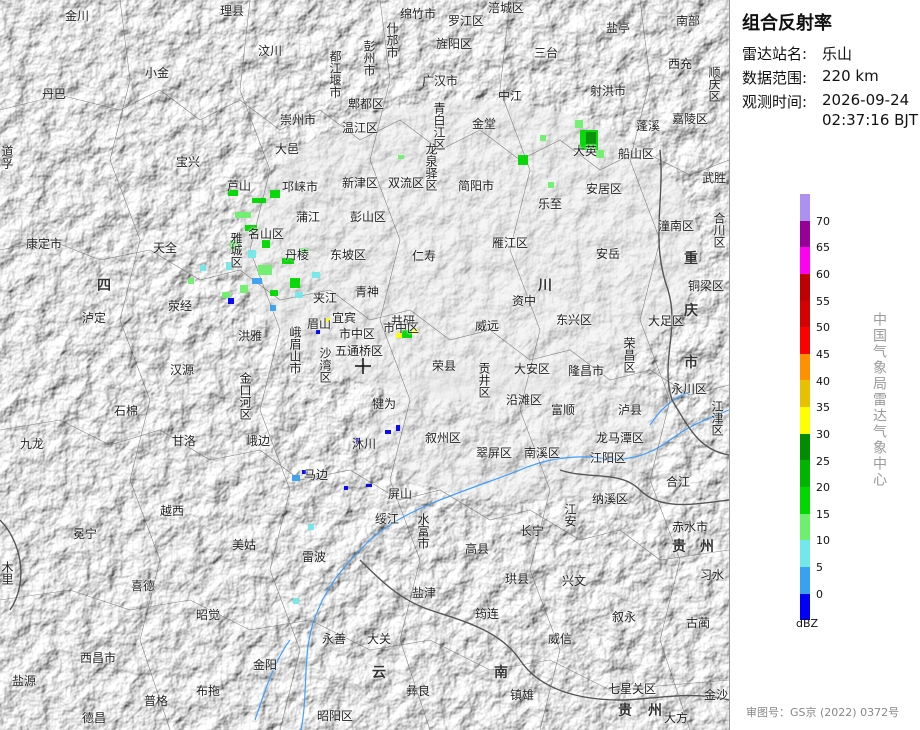 The width and height of the screenshot is (920, 730). I want to click on place-name: 越西, so click(172, 511).